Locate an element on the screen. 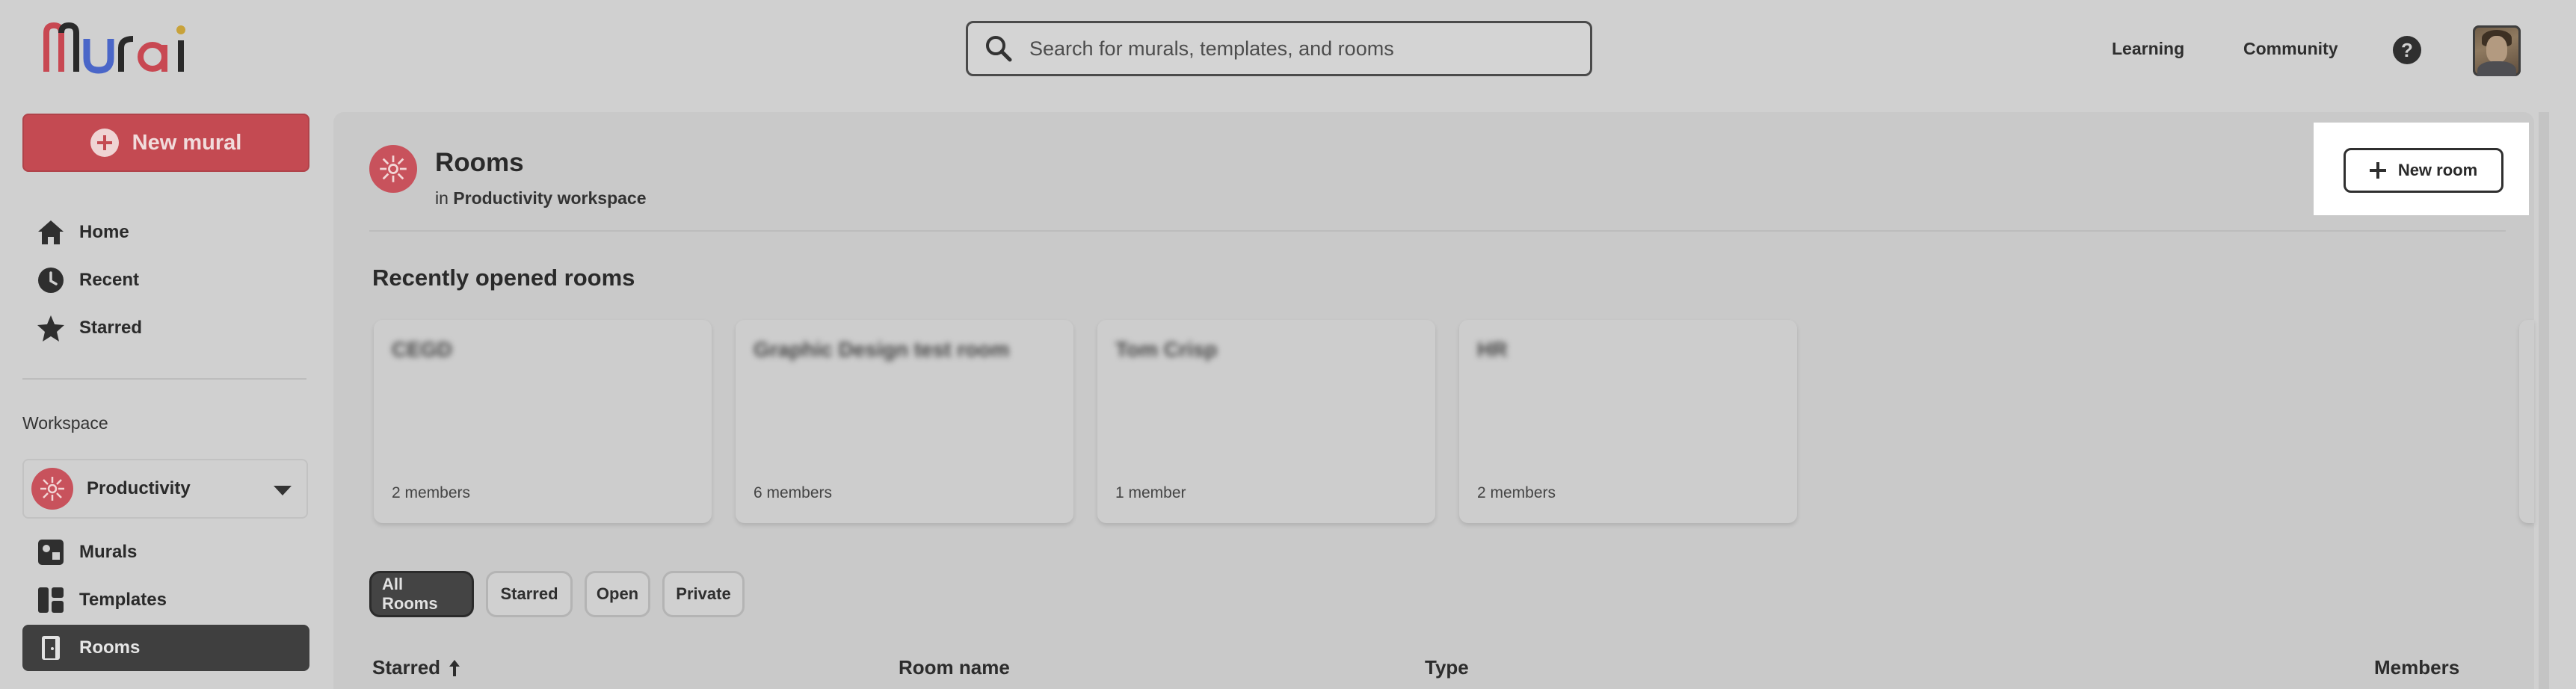 The image size is (2576, 689). filter-all-rooms: All Rooms is located at coordinates (421, 594).